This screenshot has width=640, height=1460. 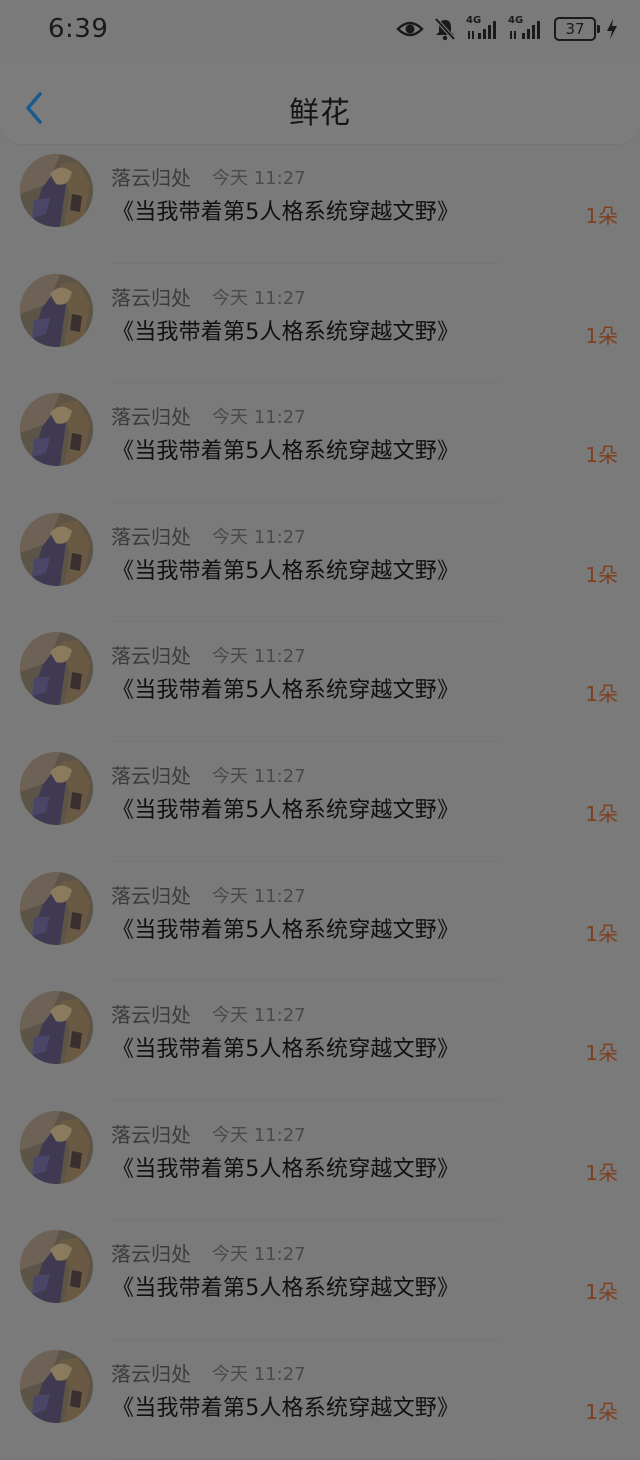 I want to click on status-icons: 4G 4G 37, so click(x=507, y=28).